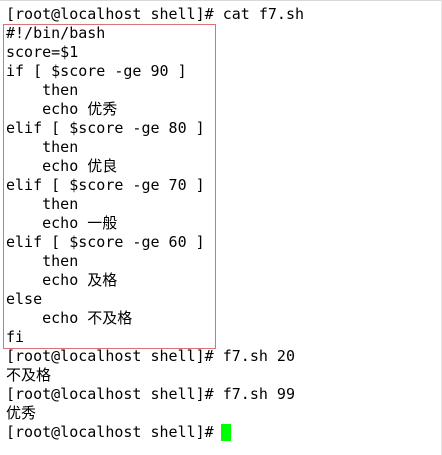  Describe the element at coordinates (226, 432) in the screenshot. I see `terminal-cursor` at that location.